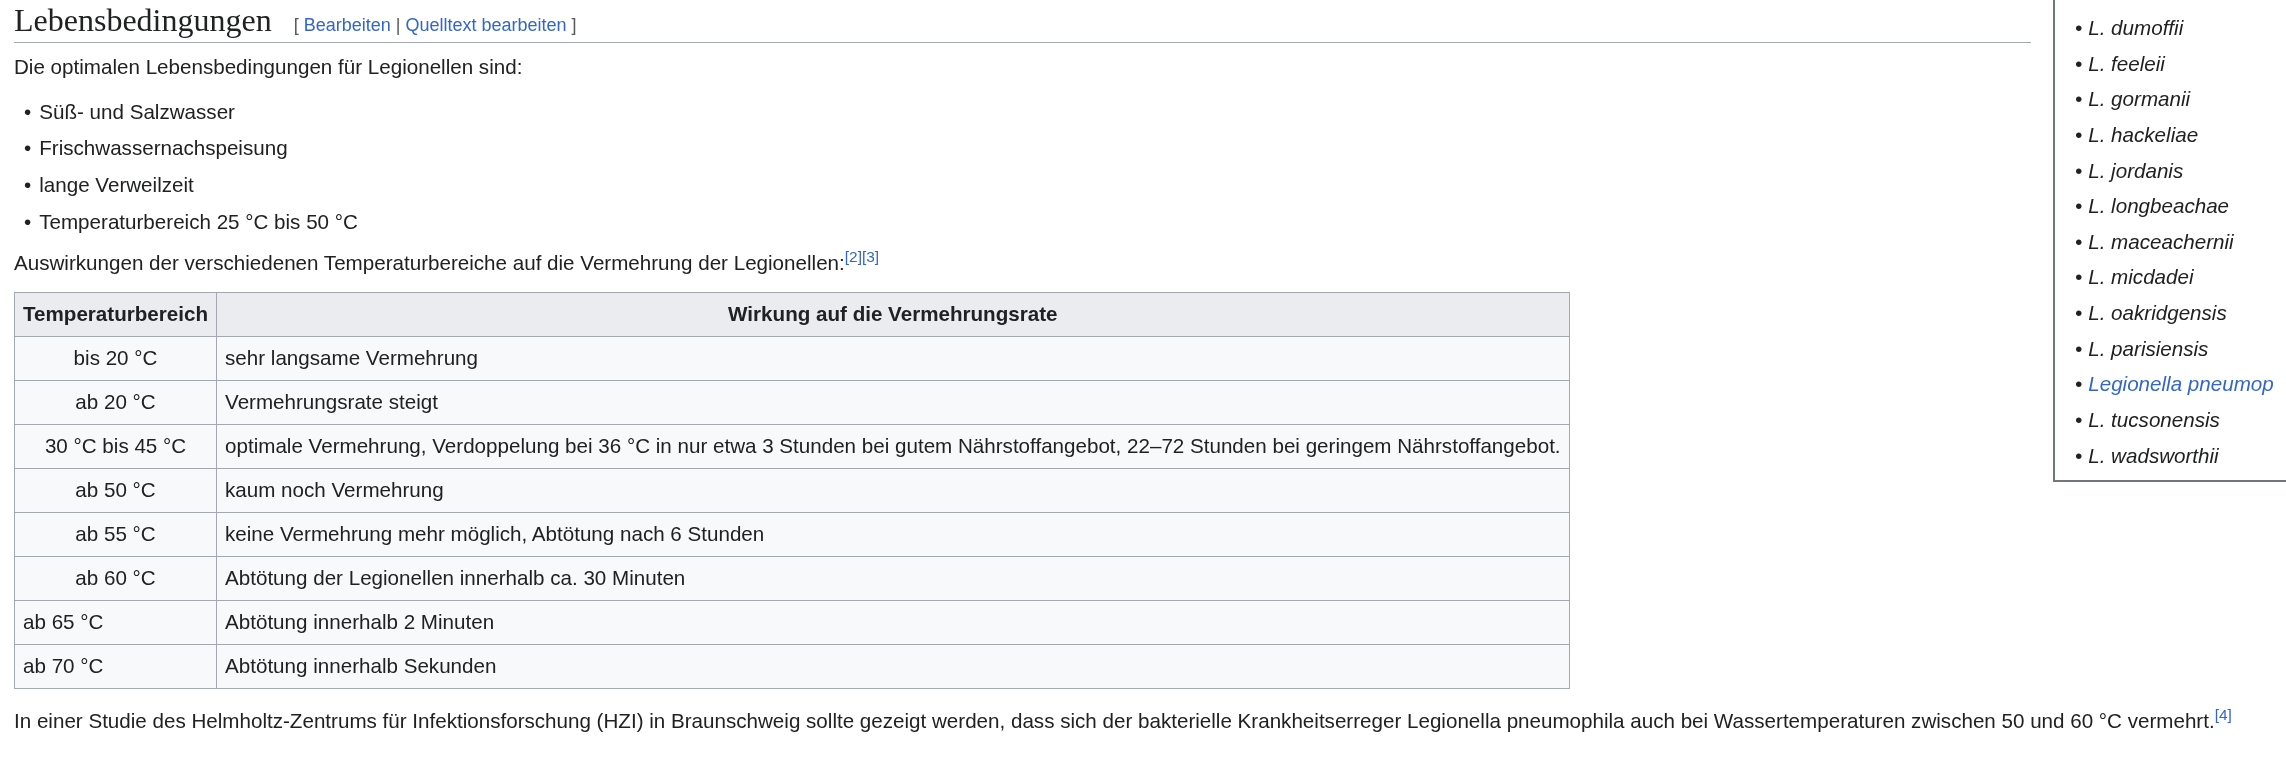 The width and height of the screenshot is (2286, 772). Describe the element at coordinates (1123, 719) in the screenshot. I see `study-text: In einer Studie des Helmholtz-Zentrums für Infektionsforschung (HZI) in Braunschweig sollte gezeigt werden, dass sich der bakterielle Krankheitserreger Legionella pneumophila auch bei Wassertemperaturen zwischen 50 und 60 °C vermehrt.$^{[4]}$` at that location.